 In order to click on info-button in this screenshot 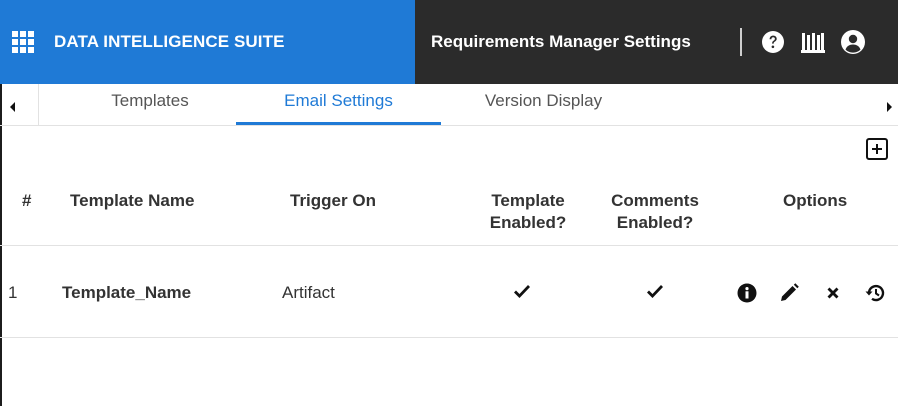, I will do `click(747, 293)`.